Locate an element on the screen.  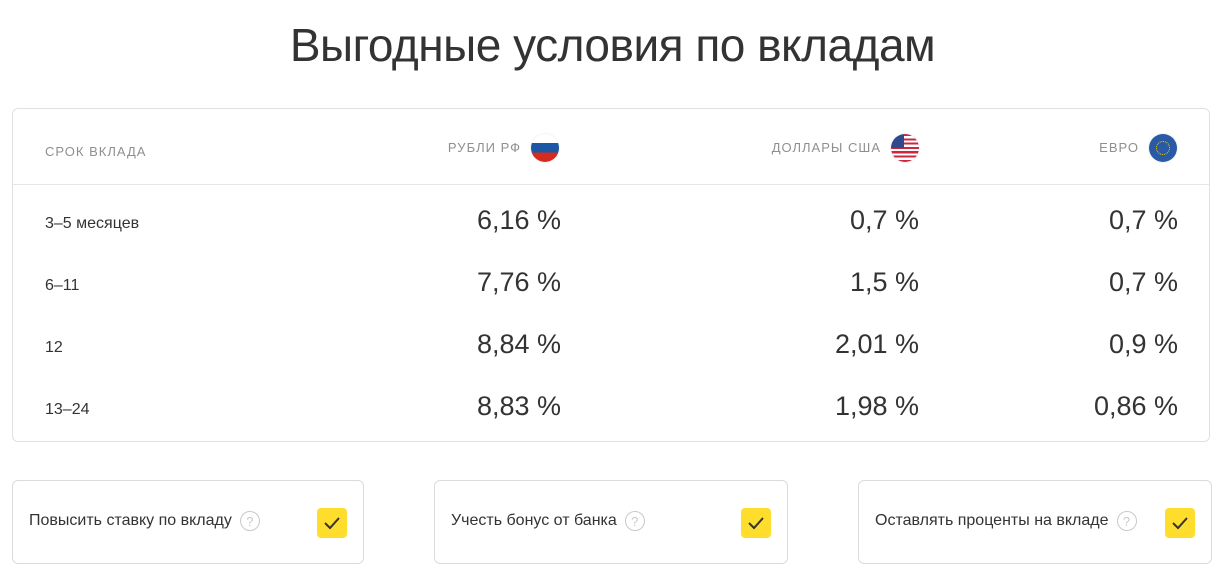
option-label: Оставлять проценты на вкладе? is located at coordinates (1006, 521).